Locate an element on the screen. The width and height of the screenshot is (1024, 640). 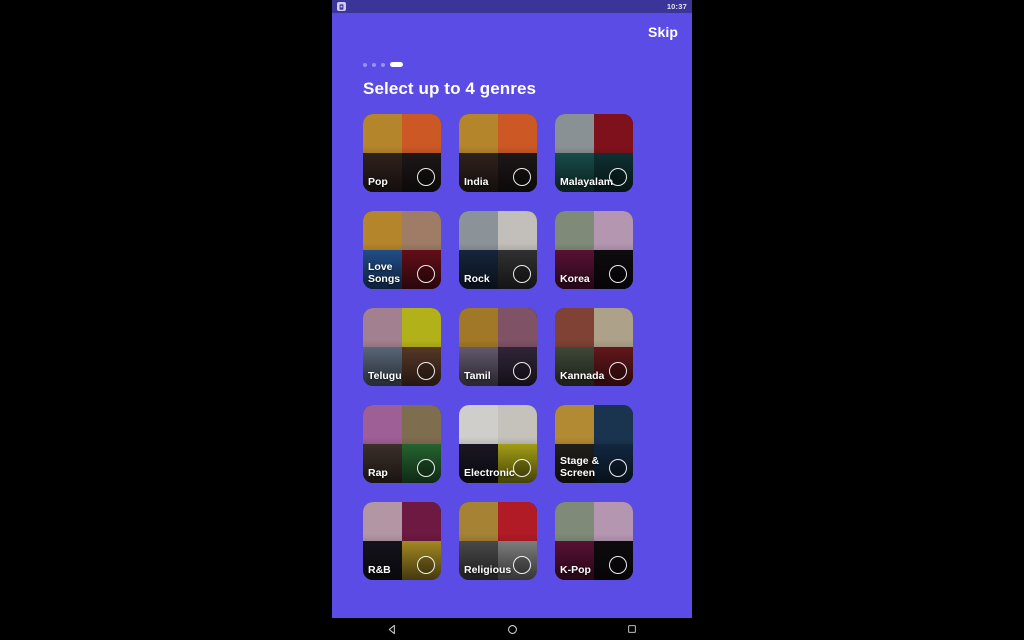
genre-card: Malayalam is located at coordinates (594, 153).